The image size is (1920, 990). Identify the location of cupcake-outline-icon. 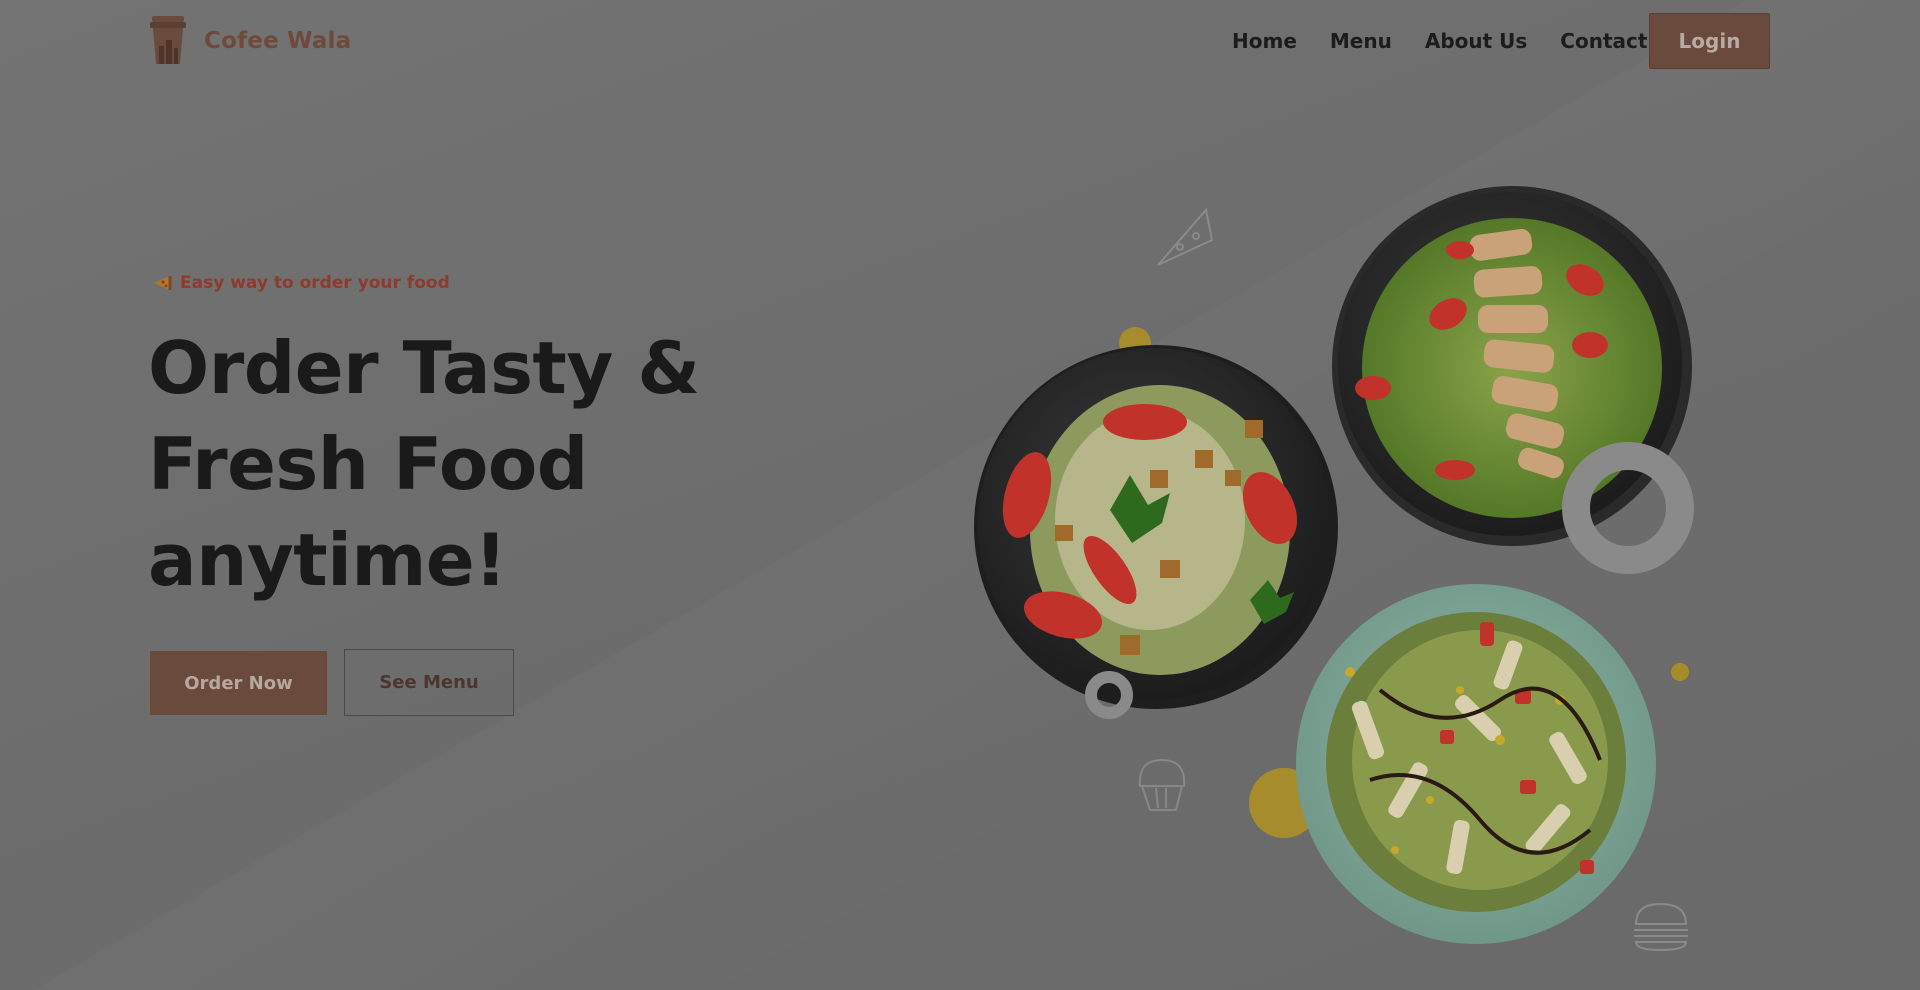
(1162, 784).